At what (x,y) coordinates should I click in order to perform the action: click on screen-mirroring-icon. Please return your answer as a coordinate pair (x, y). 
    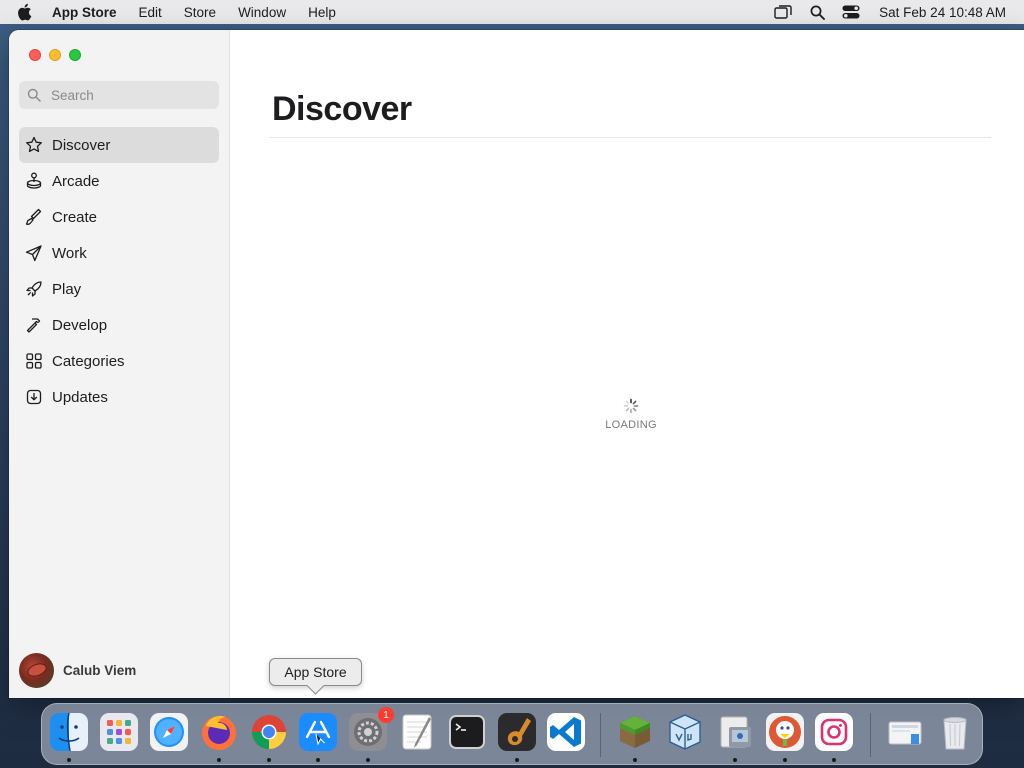
    Looking at the image, I should click on (783, 12).